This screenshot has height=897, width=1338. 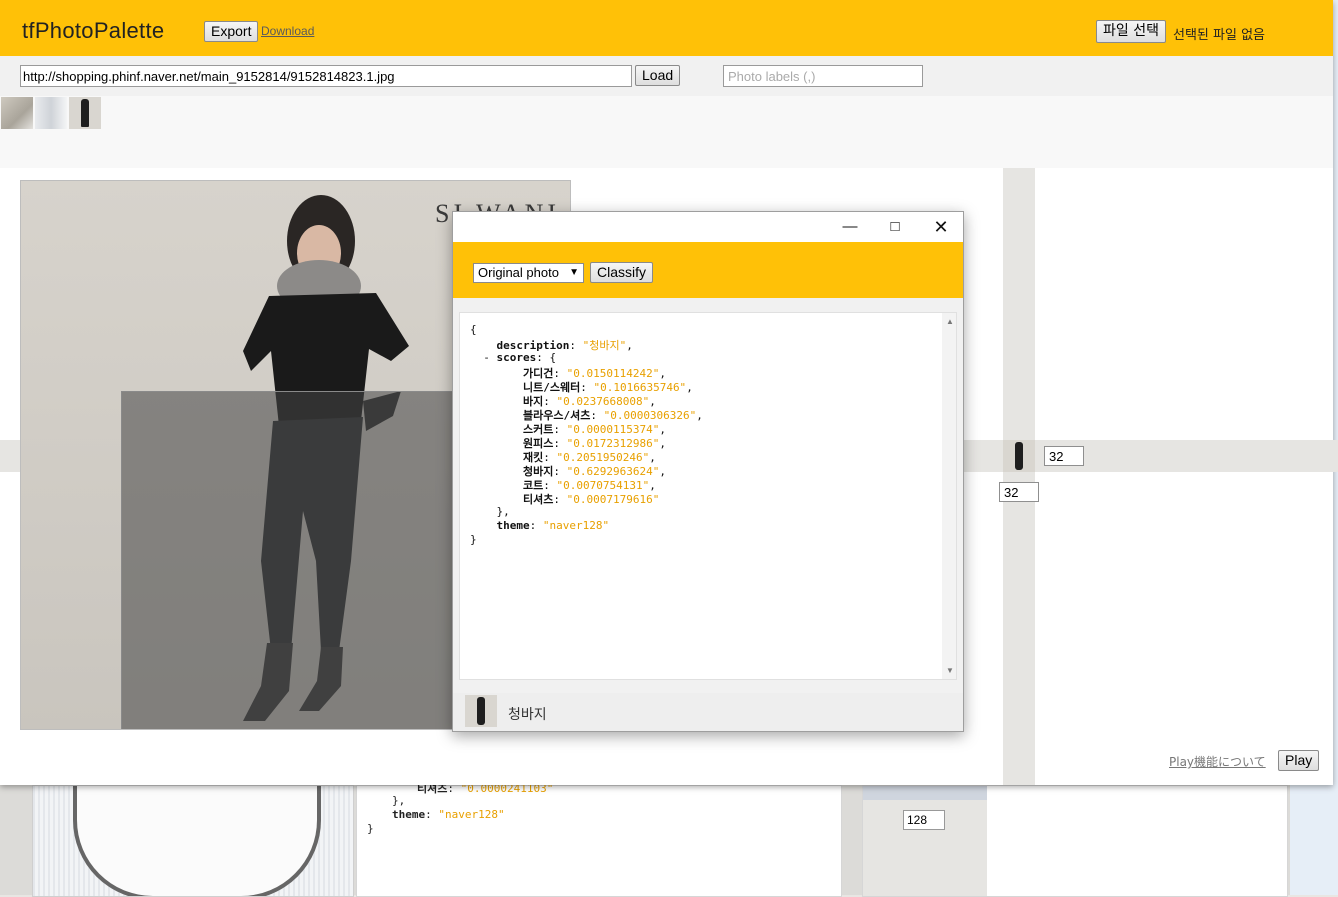 I want to click on minimize-icon: —, so click(x=850, y=227).